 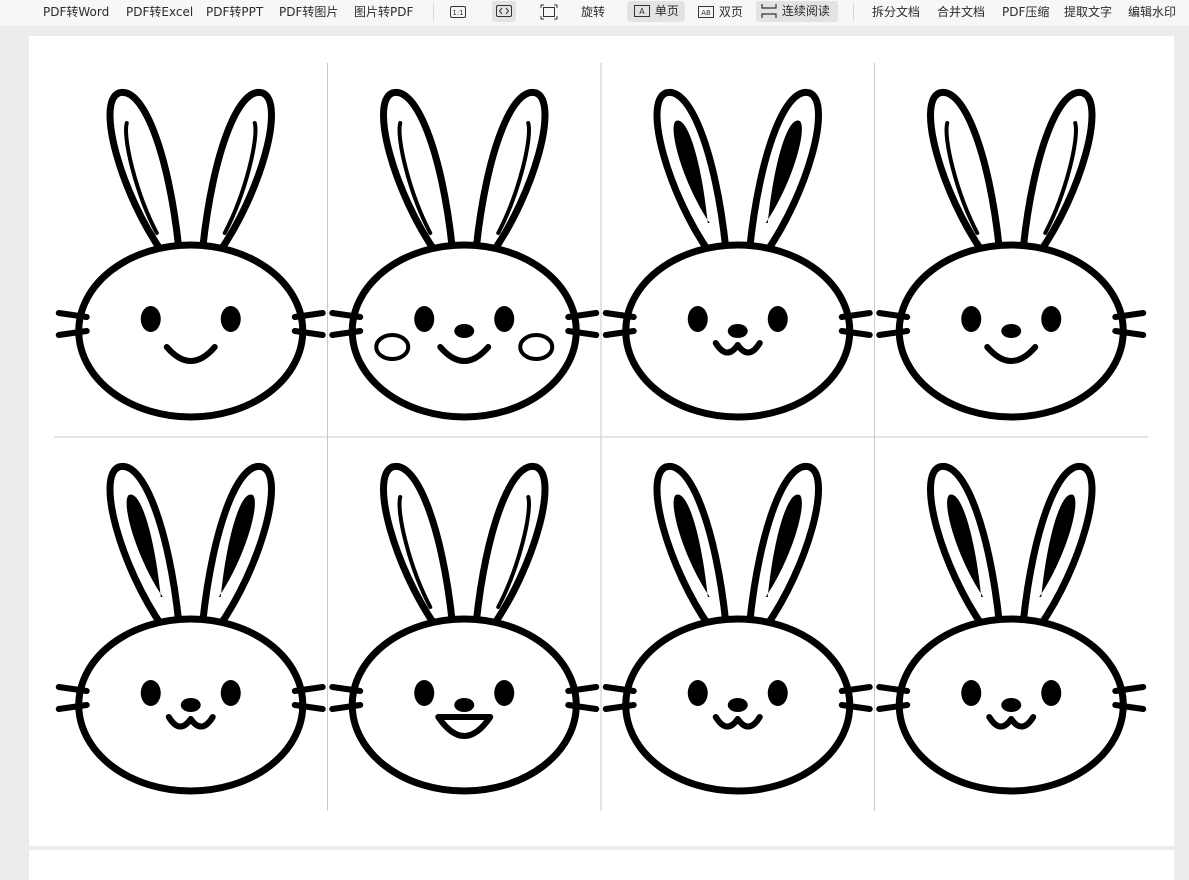 I want to click on actual-size-button: 1:1, so click(x=458, y=13).